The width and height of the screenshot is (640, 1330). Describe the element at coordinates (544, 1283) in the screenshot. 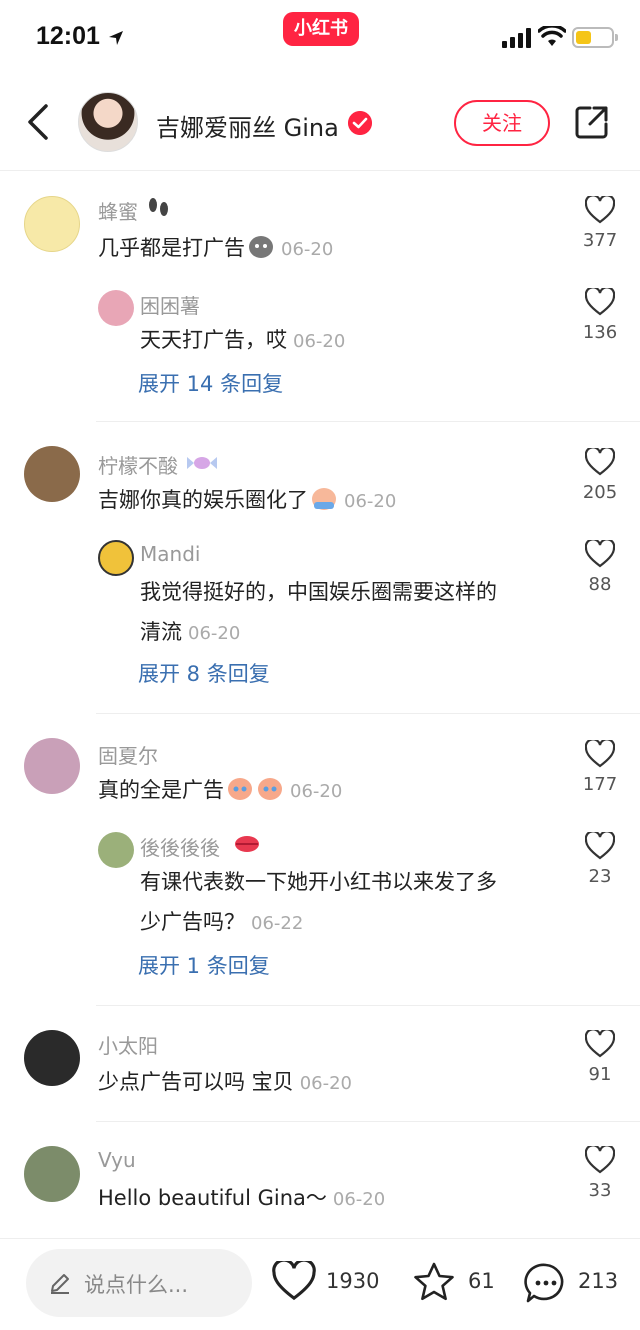

I see `comment-bubble-icon` at that location.